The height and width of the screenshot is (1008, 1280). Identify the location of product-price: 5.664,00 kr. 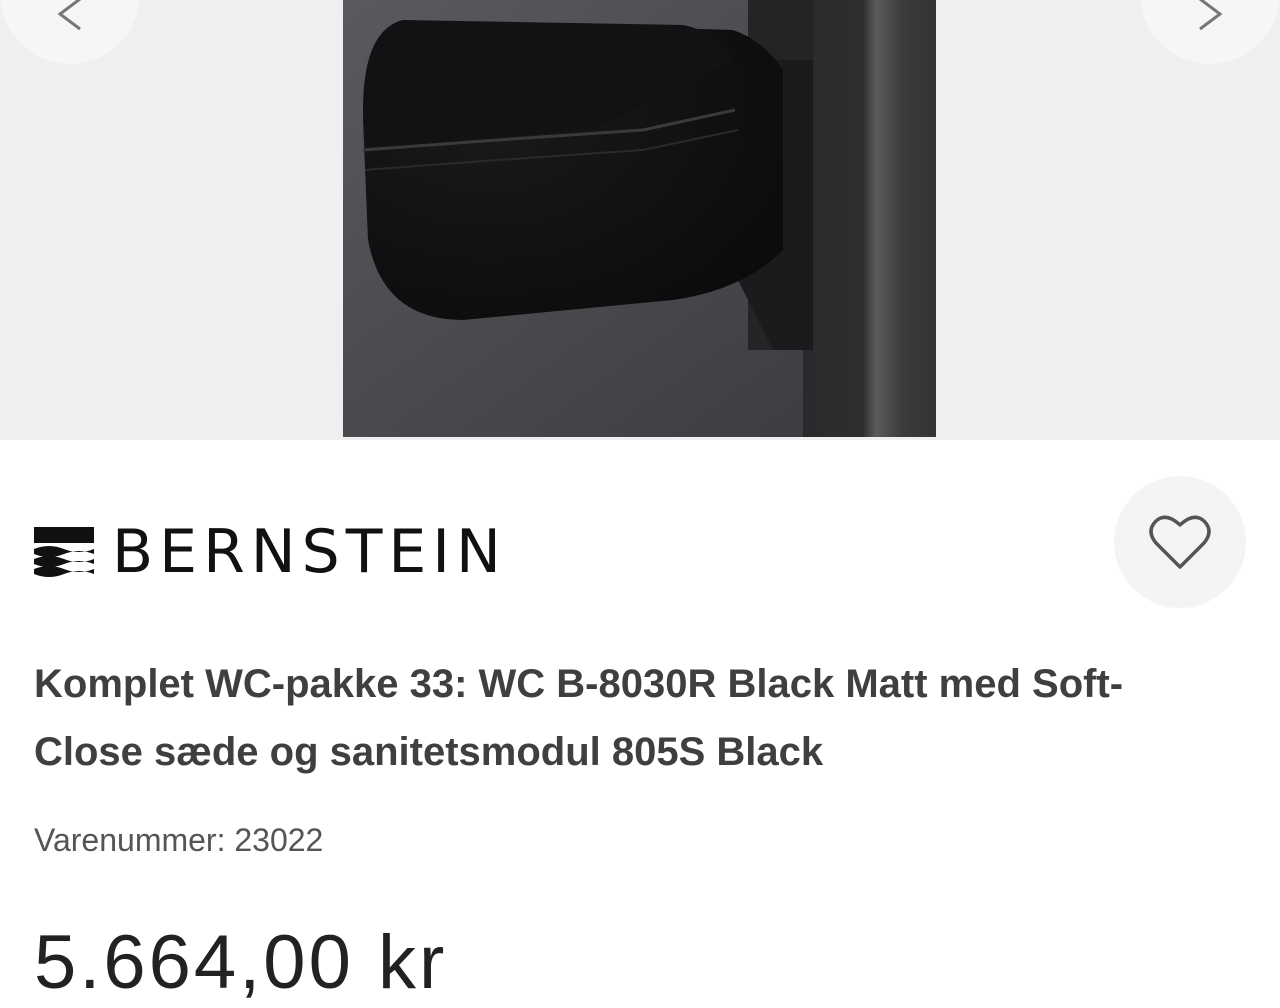
(241, 962).